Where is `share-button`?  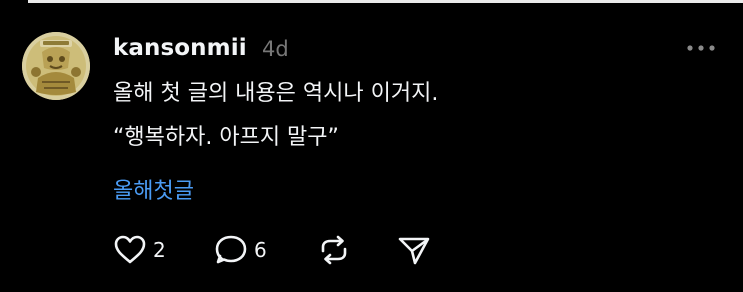
share-button is located at coordinates (414, 250).